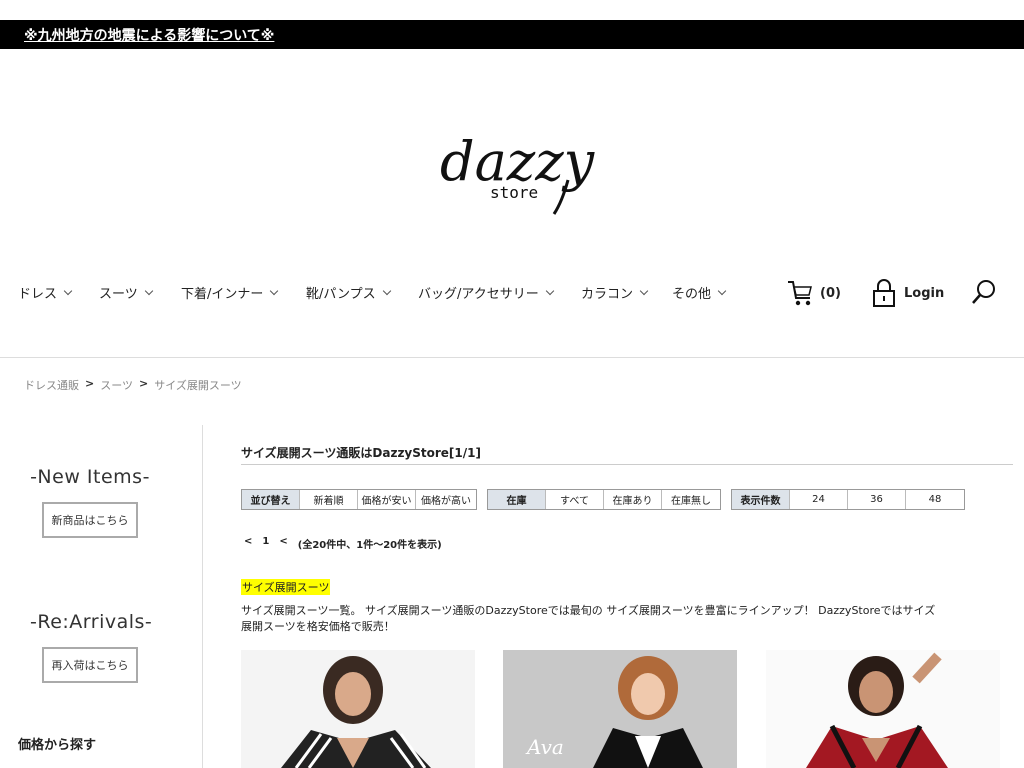  I want to click on count-48: 48, so click(935, 499).